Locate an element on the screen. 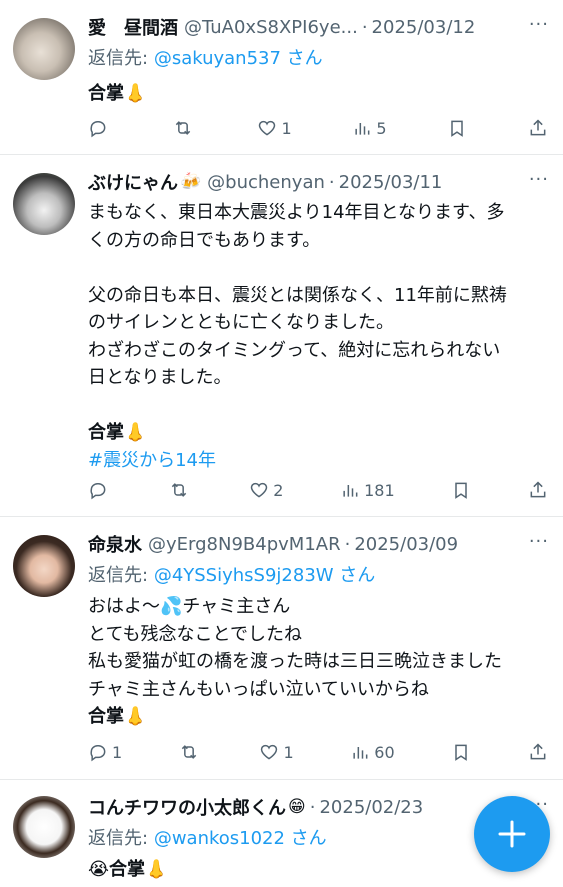 The width and height of the screenshot is (563, 887). author-name: コんチワワの小太郎くん is located at coordinates (187, 807).